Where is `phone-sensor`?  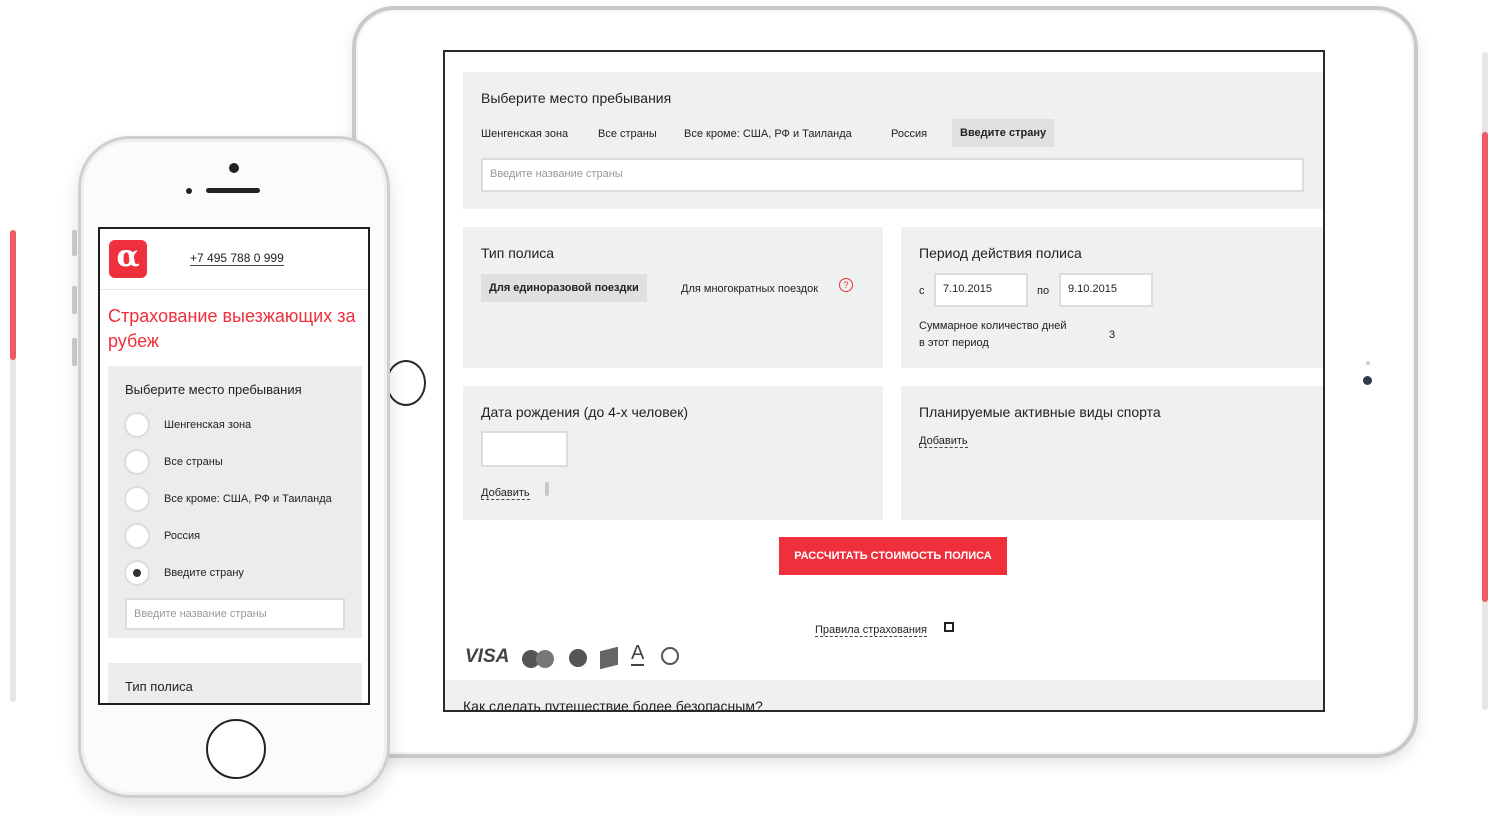
phone-sensor is located at coordinates (189, 191).